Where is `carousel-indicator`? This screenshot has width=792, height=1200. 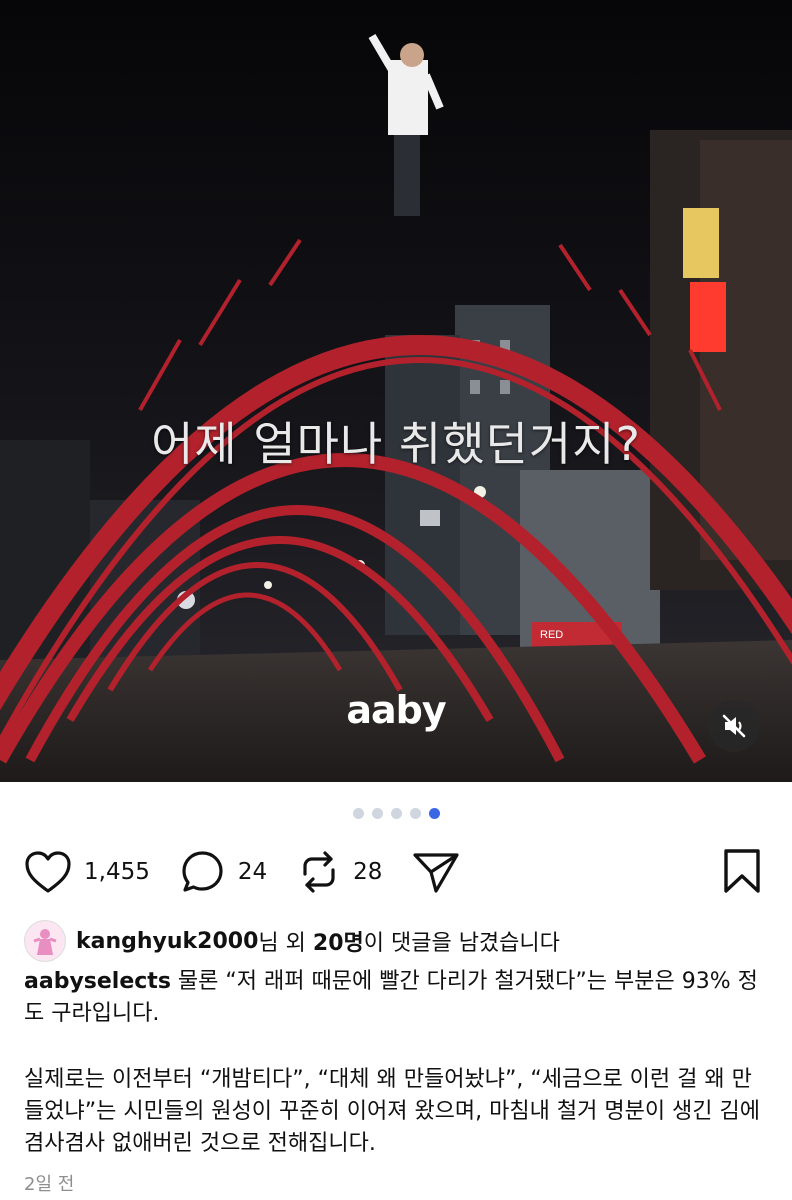 carousel-indicator is located at coordinates (396, 813).